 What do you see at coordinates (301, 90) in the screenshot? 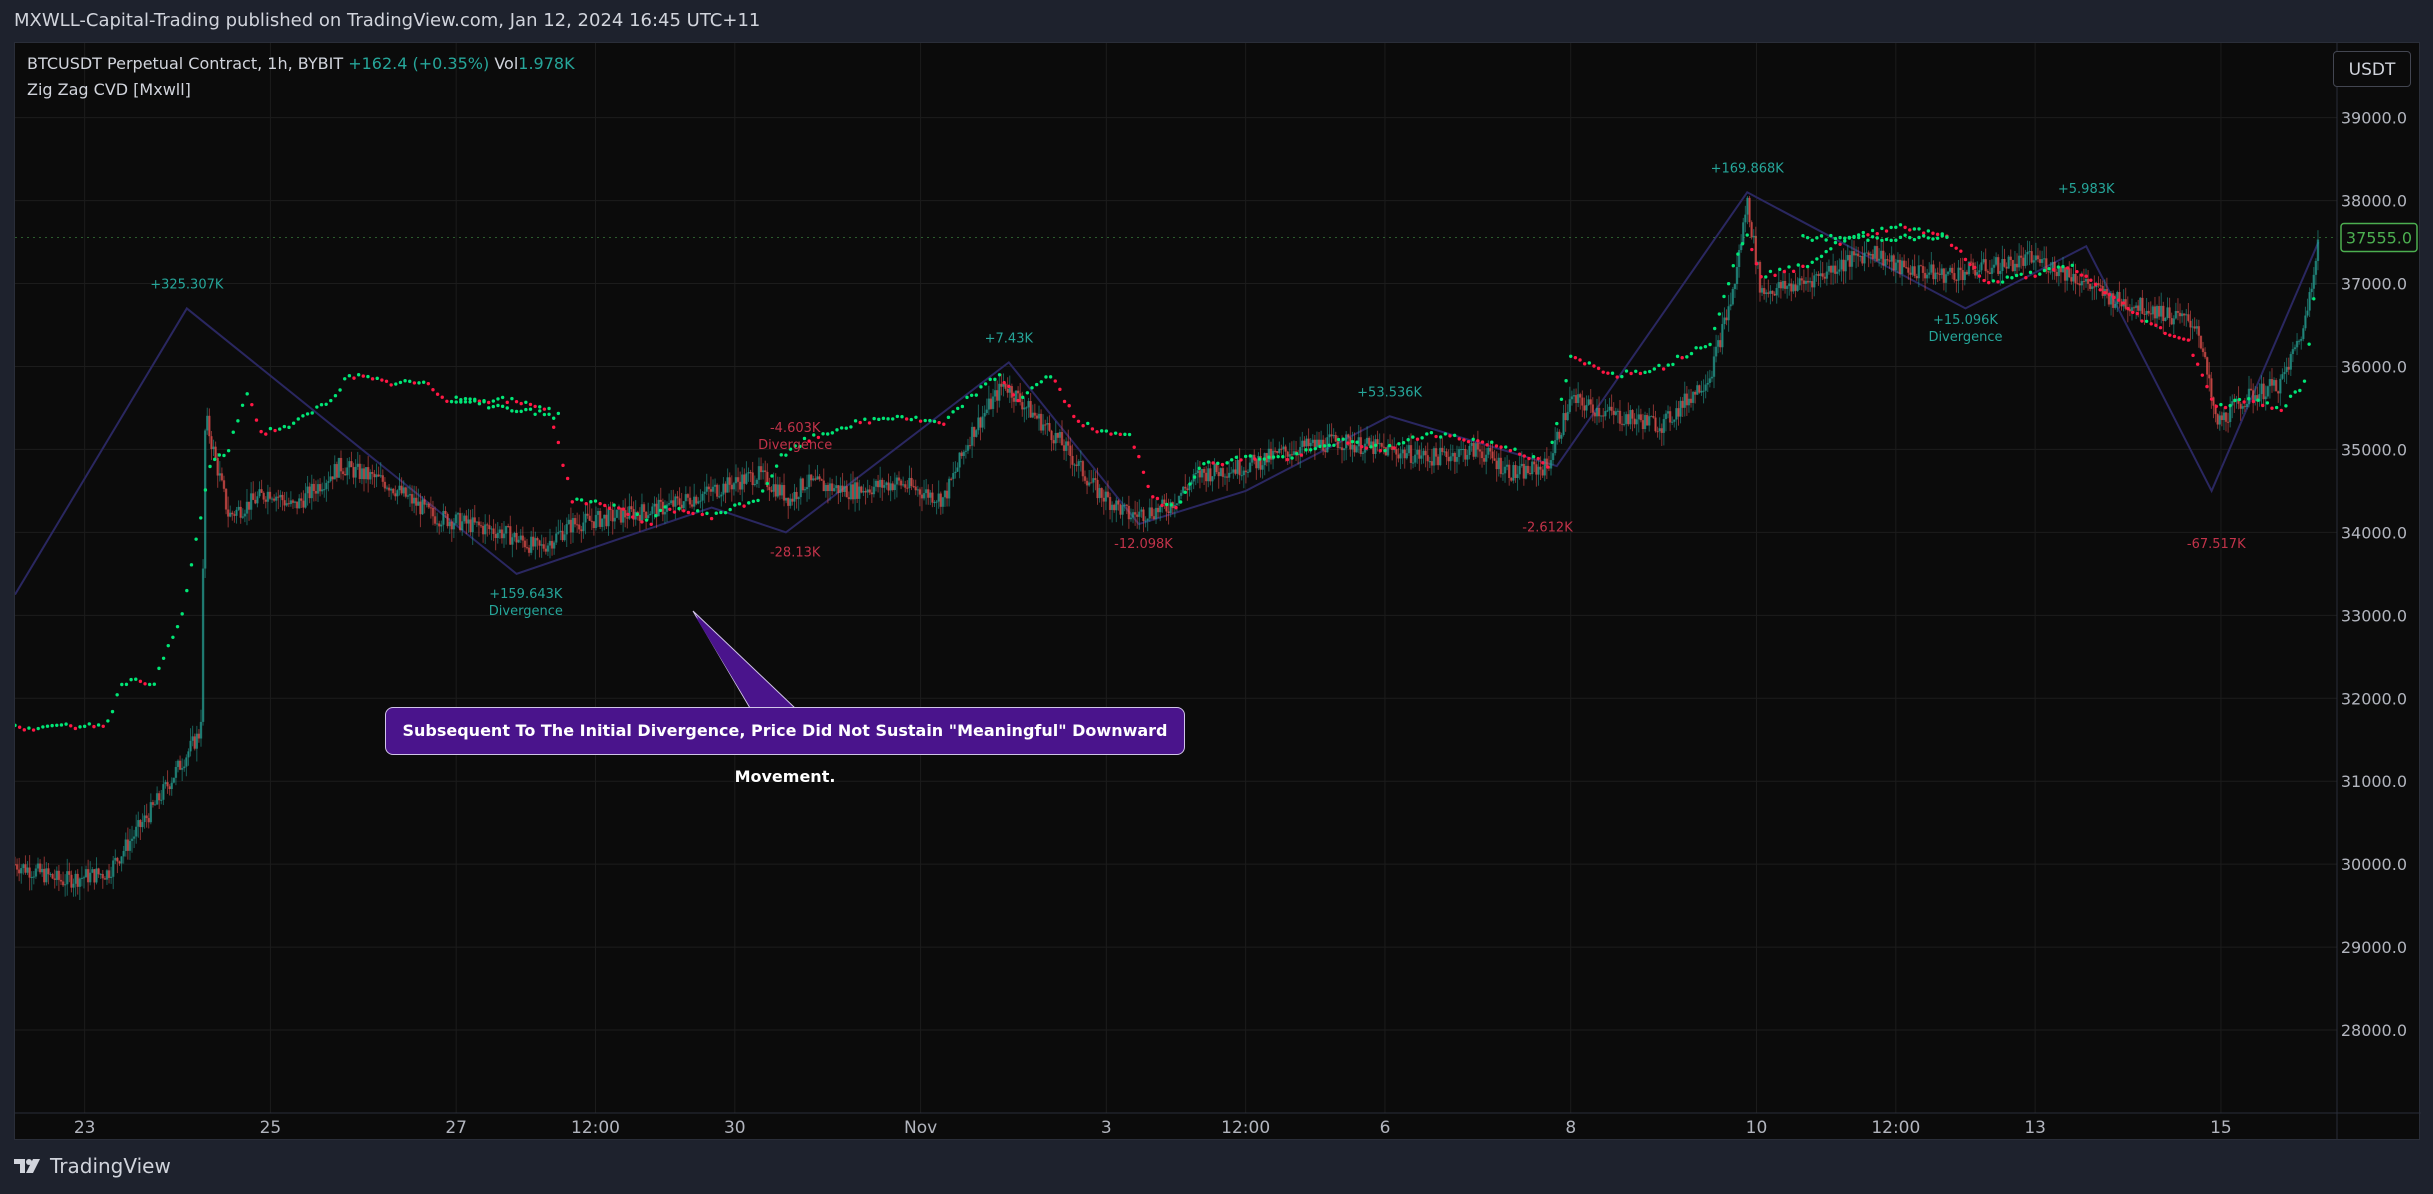
I see `indicator-legend-row: Zig Zag CVD [Mxwll]` at bounding box center [301, 90].